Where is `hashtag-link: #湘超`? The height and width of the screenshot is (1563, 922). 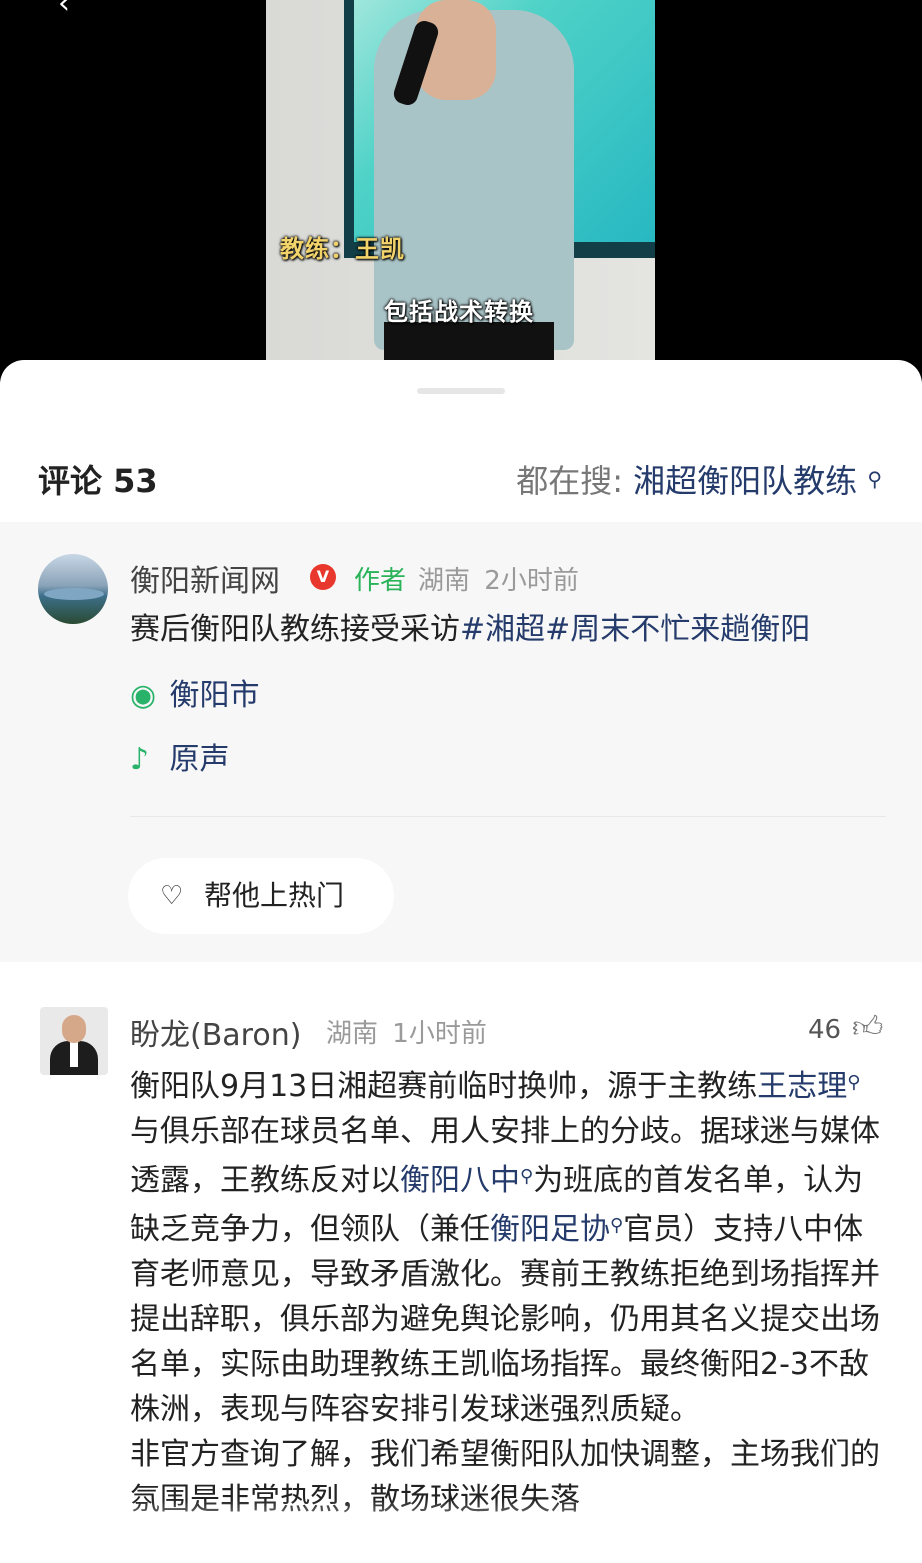 hashtag-link: #湘超 is located at coordinates (502, 629).